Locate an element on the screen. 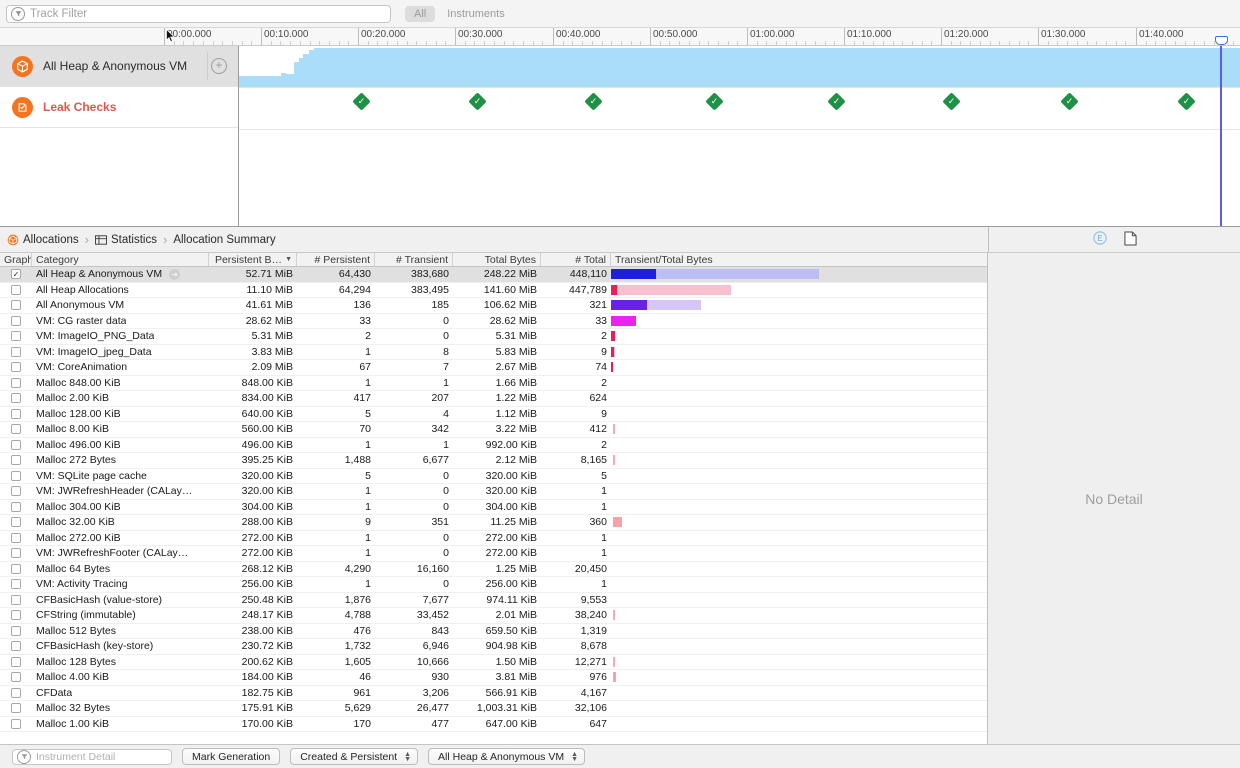 The height and width of the screenshot is (768, 1240). breadcrumb-item-allocations: Allocations is located at coordinates (43, 240).